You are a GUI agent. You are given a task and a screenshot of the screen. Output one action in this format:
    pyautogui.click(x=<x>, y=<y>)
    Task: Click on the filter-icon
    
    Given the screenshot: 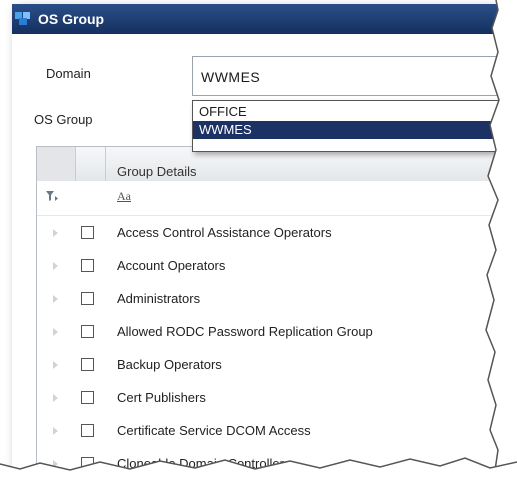 What is the action you would take?
    pyautogui.click(x=52, y=196)
    